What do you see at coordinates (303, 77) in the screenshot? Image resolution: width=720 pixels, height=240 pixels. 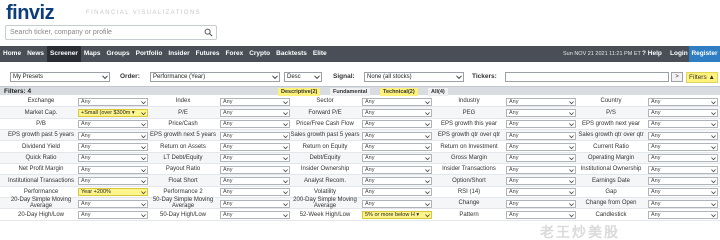 I see `direction-select: Desc` at bounding box center [303, 77].